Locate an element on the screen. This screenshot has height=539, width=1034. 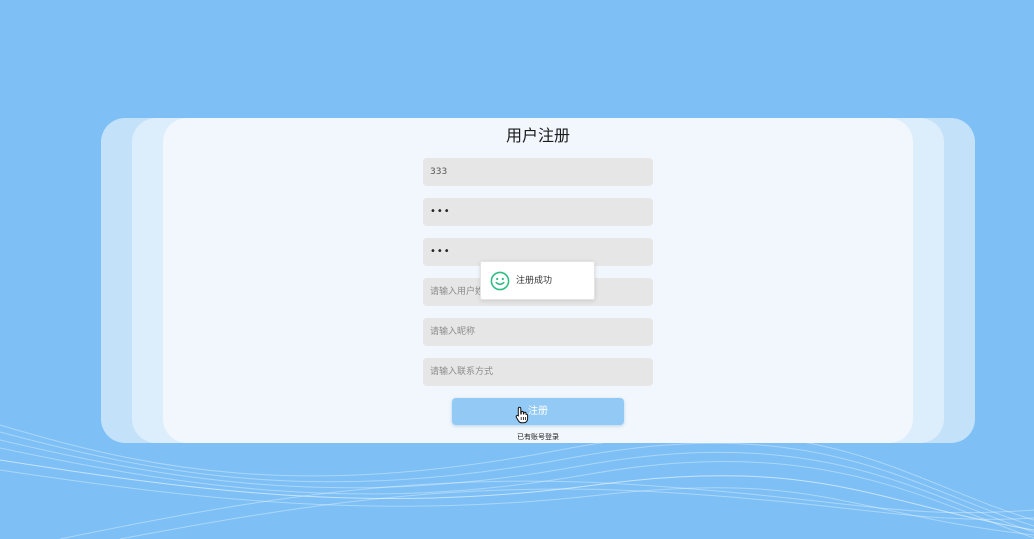
page-title: 用户注册 is located at coordinates (537, 135).